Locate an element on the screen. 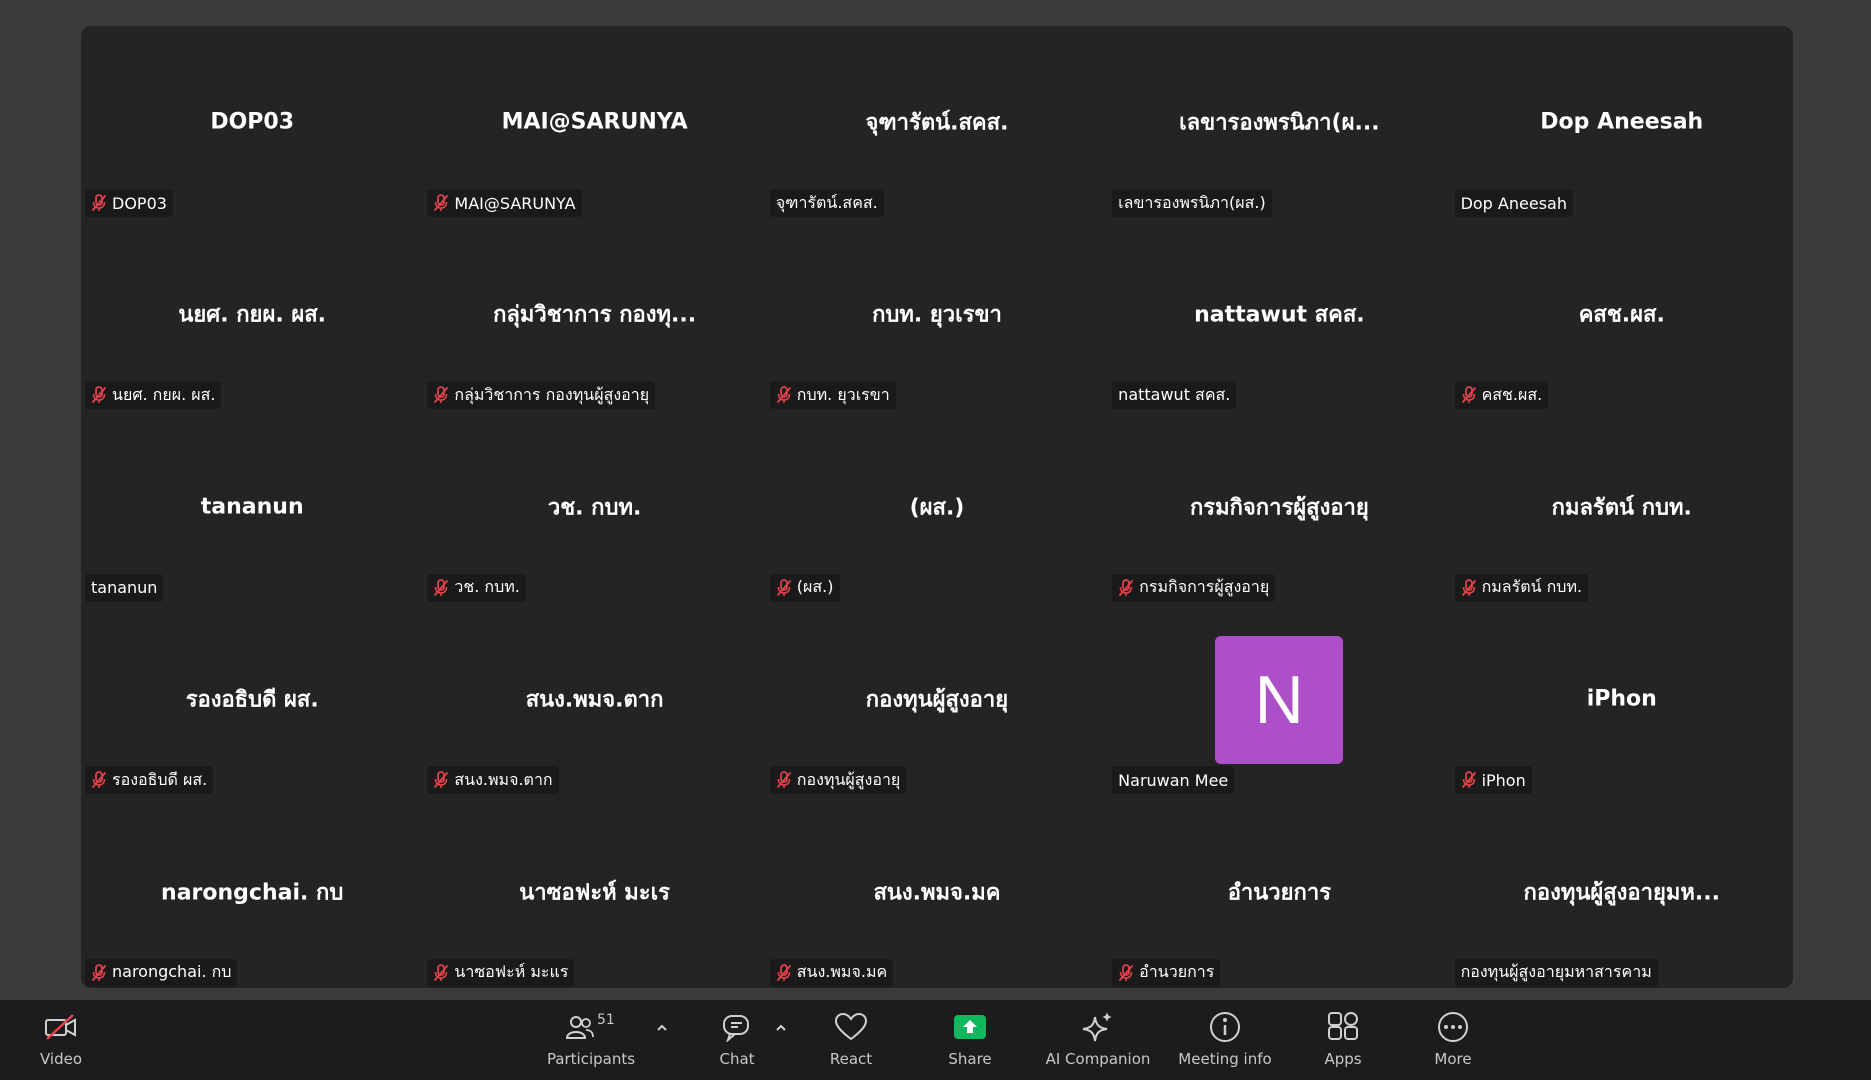 The height and width of the screenshot is (1080, 1871). participant-tile: narongchai. กบ narongchai. กบ is located at coordinates (252, 892).